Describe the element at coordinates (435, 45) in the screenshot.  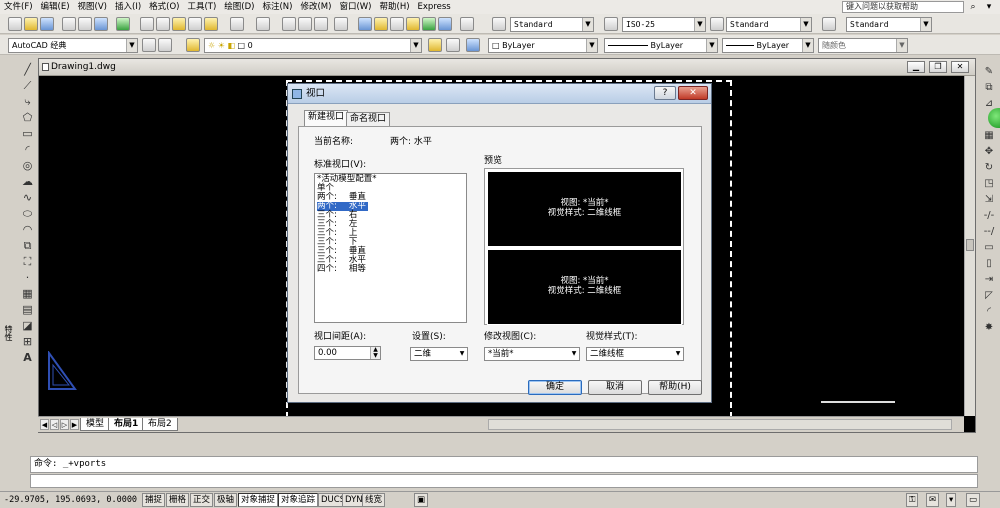
I see `make-layer-current-icon` at that location.